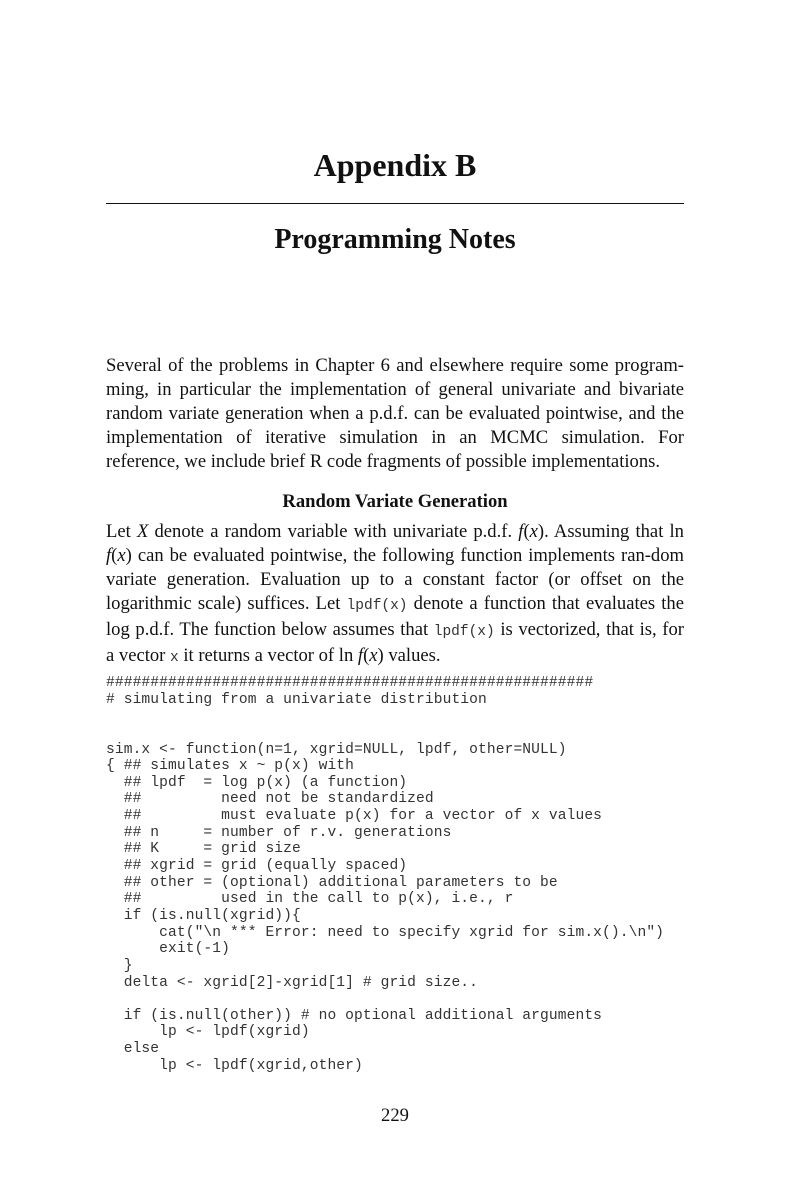  Describe the element at coordinates (310, 899) in the screenshot. I see `code-line: ## used in the call to p(x), i.e., r` at that location.